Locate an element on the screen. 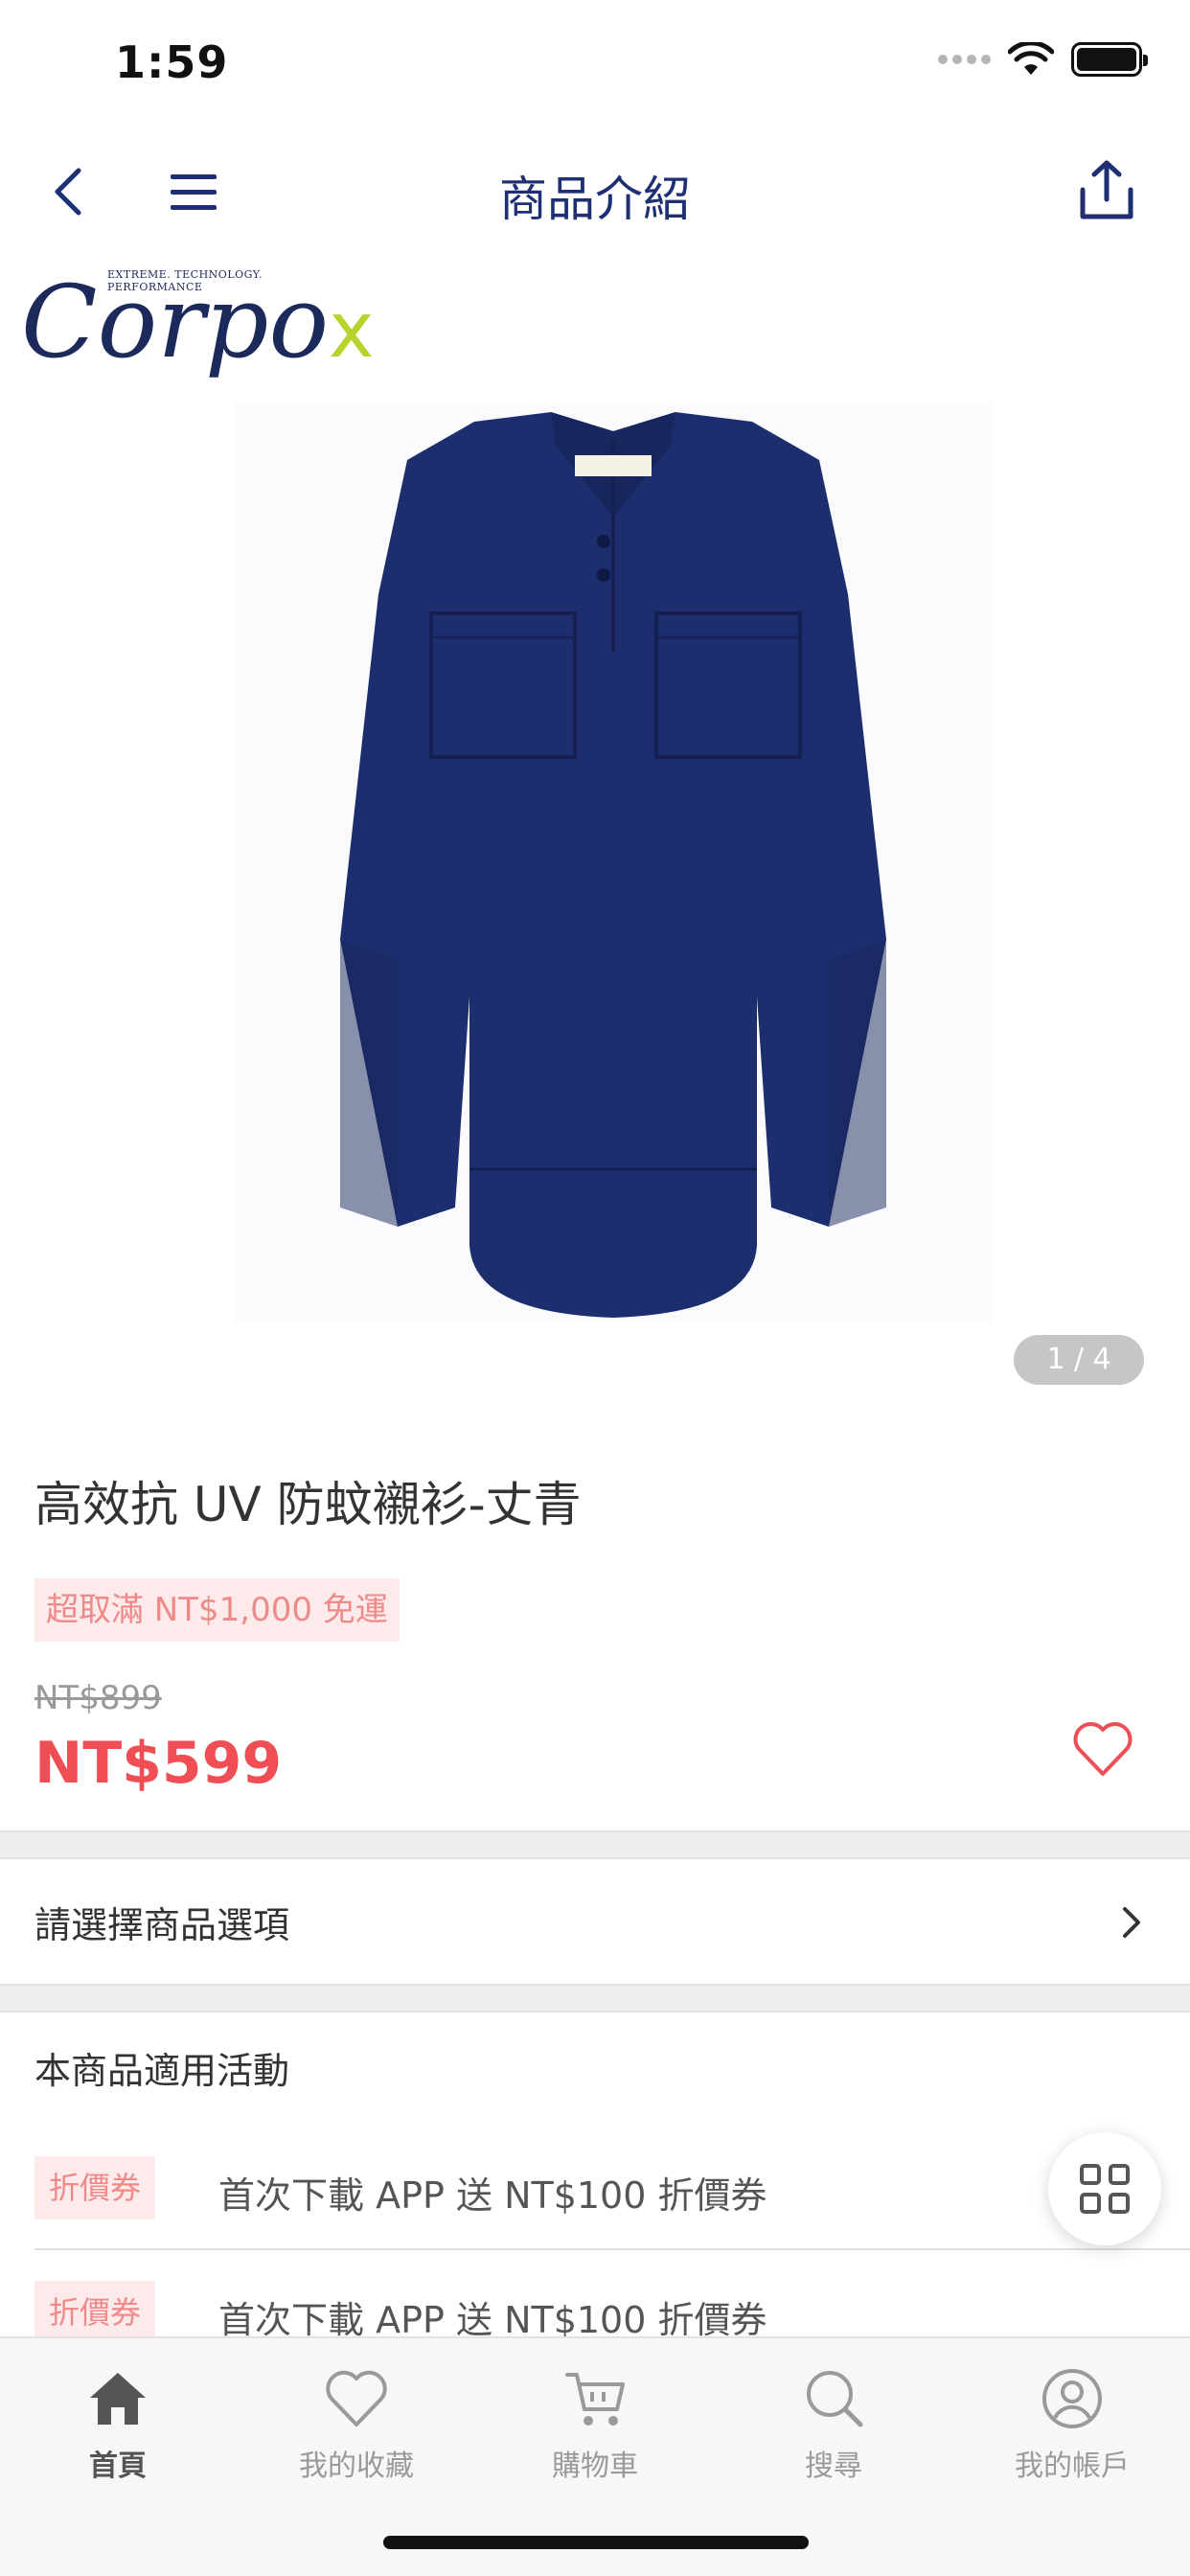  share-icon is located at coordinates (1106, 190).